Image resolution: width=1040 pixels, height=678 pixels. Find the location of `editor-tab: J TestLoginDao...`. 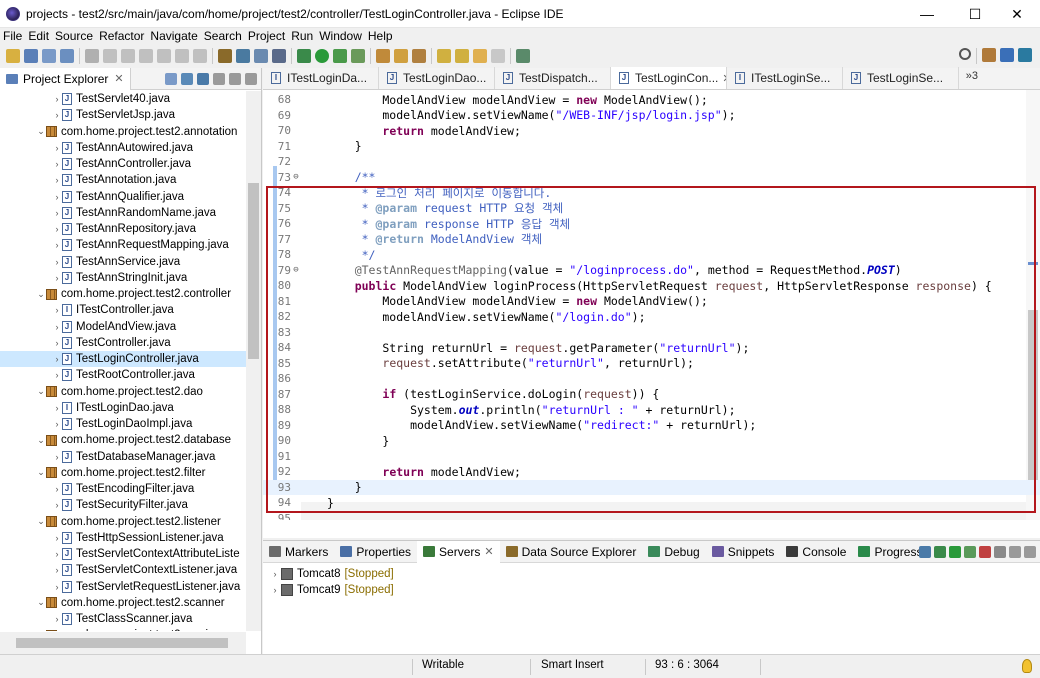

editor-tab: J TestLoginDao... is located at coordinates (437, 78).